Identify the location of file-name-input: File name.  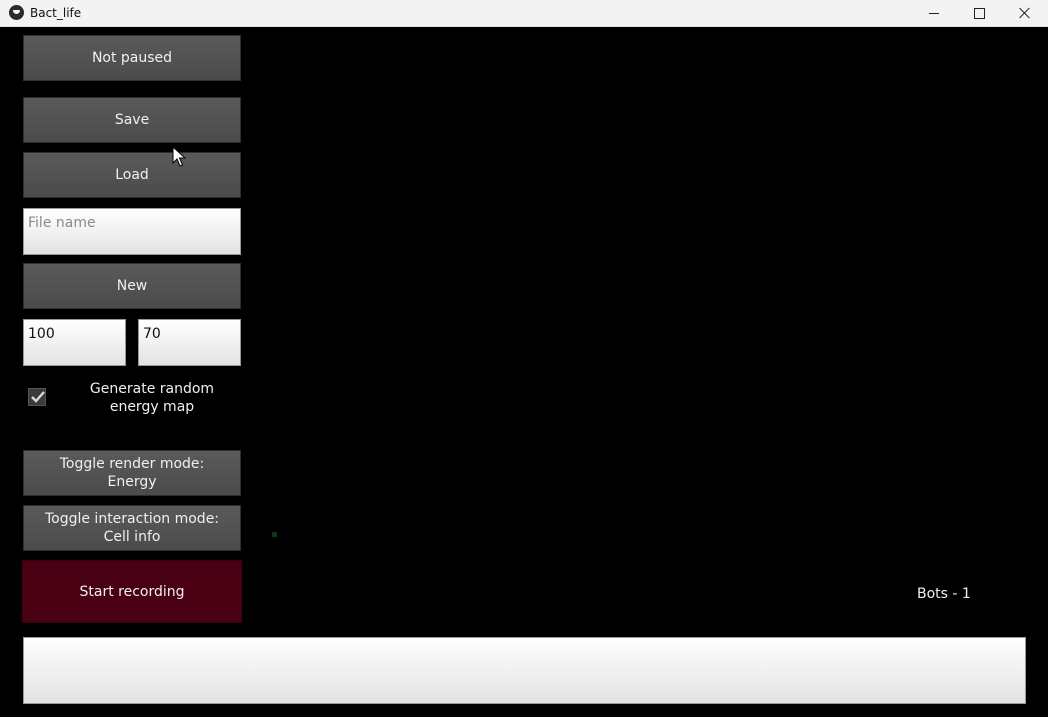
(132, 231).